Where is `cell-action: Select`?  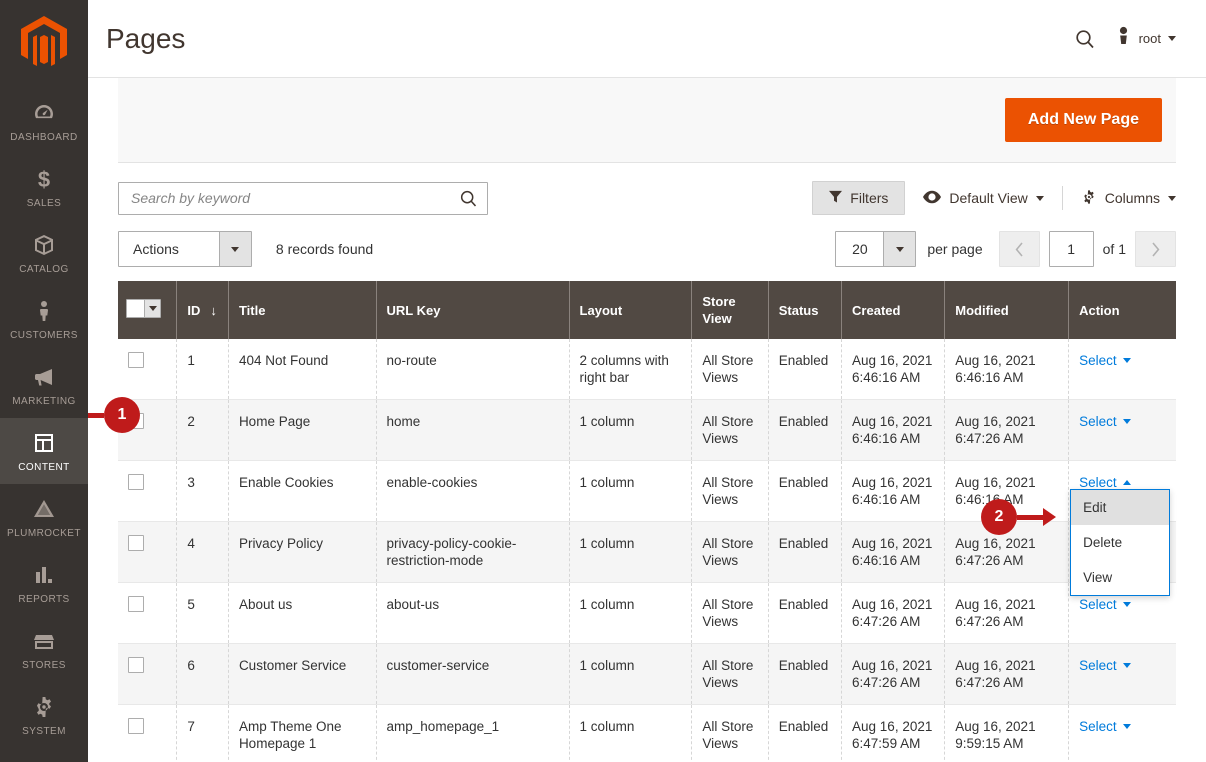
cell-action: Select is located at coordinates (1122, 369).